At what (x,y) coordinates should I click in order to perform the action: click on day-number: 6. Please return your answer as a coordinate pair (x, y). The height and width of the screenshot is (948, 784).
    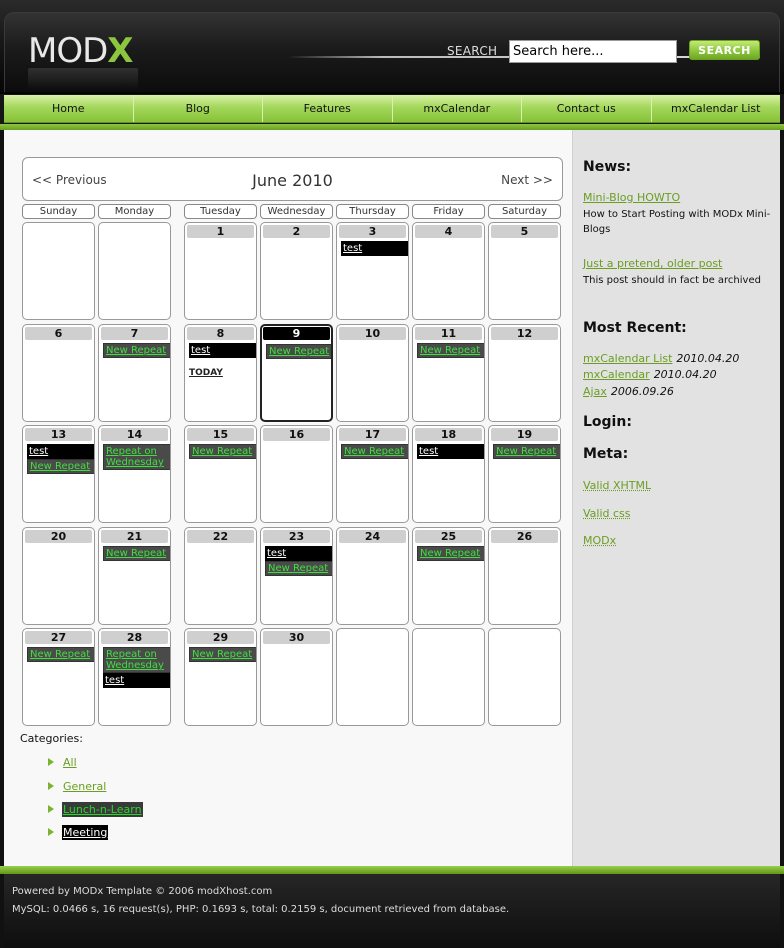
    Looking at the image, I should click on (58, 333).